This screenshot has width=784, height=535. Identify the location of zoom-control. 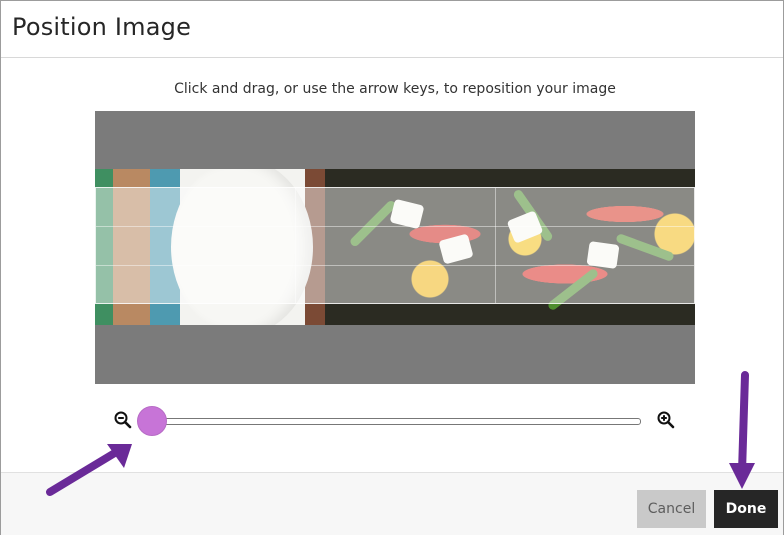
(399, 420).